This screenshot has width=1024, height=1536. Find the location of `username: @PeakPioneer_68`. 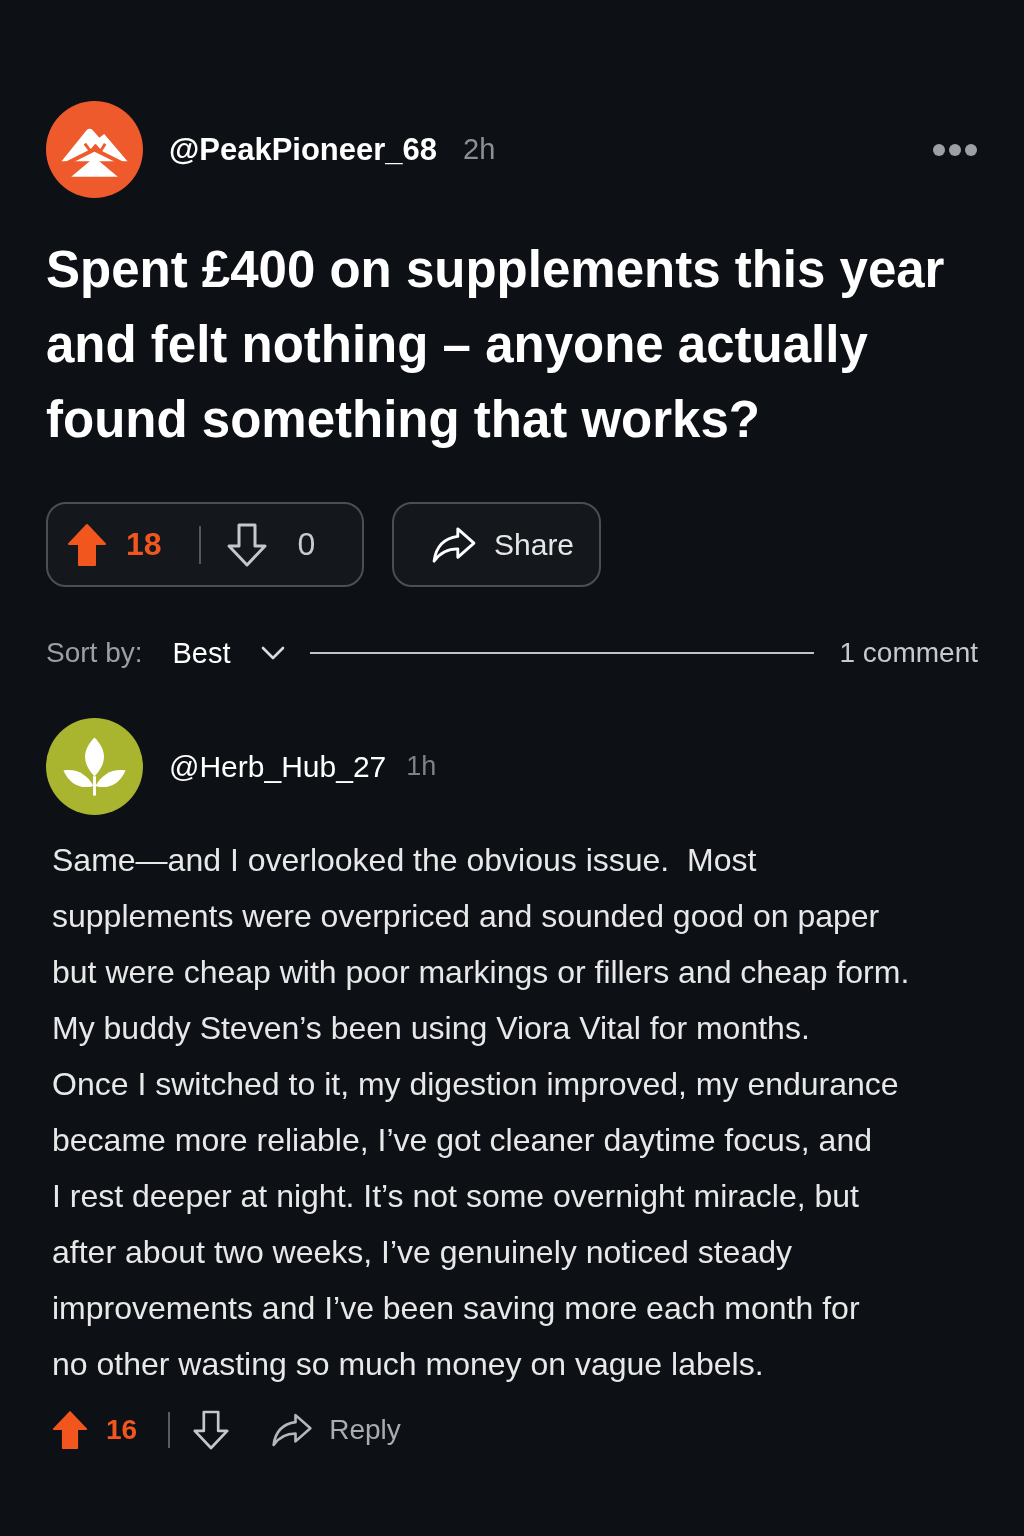

username: @PeakPioneer_68 is located at coordinates (303, 149).